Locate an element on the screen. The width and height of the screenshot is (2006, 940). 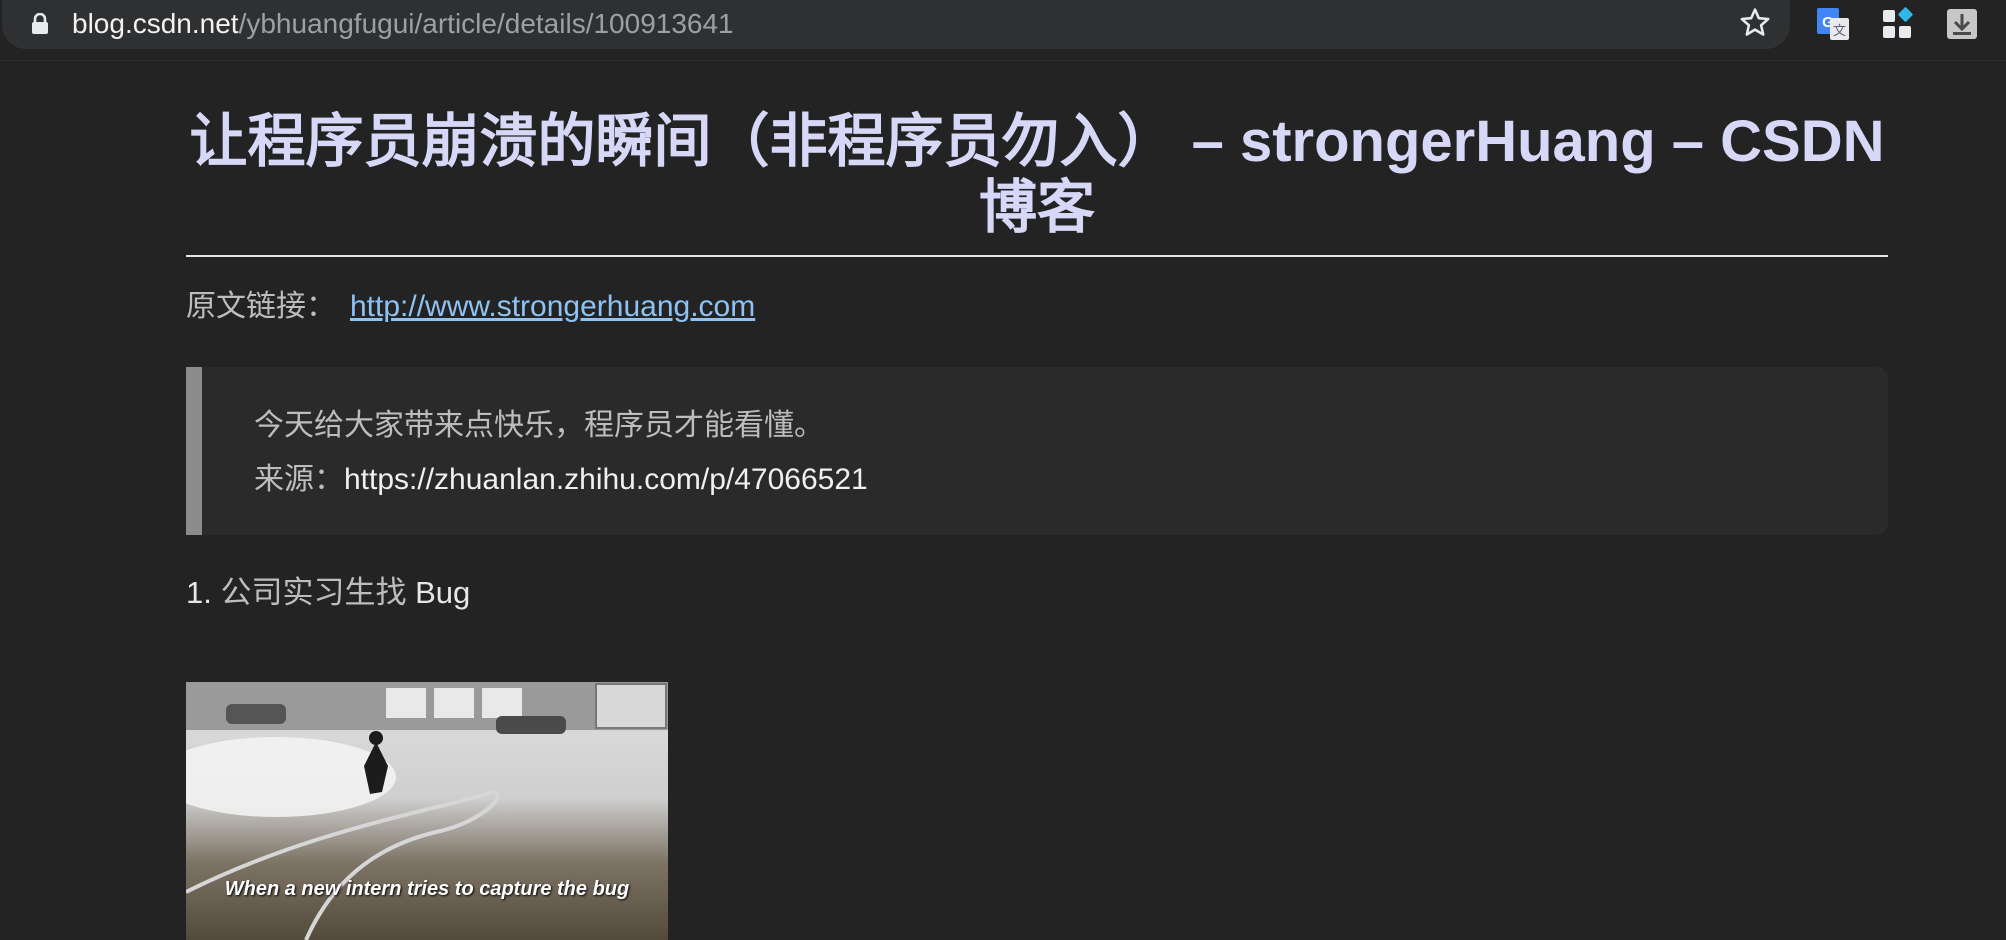
section-number: 1. is located at coordinates (199, 592).